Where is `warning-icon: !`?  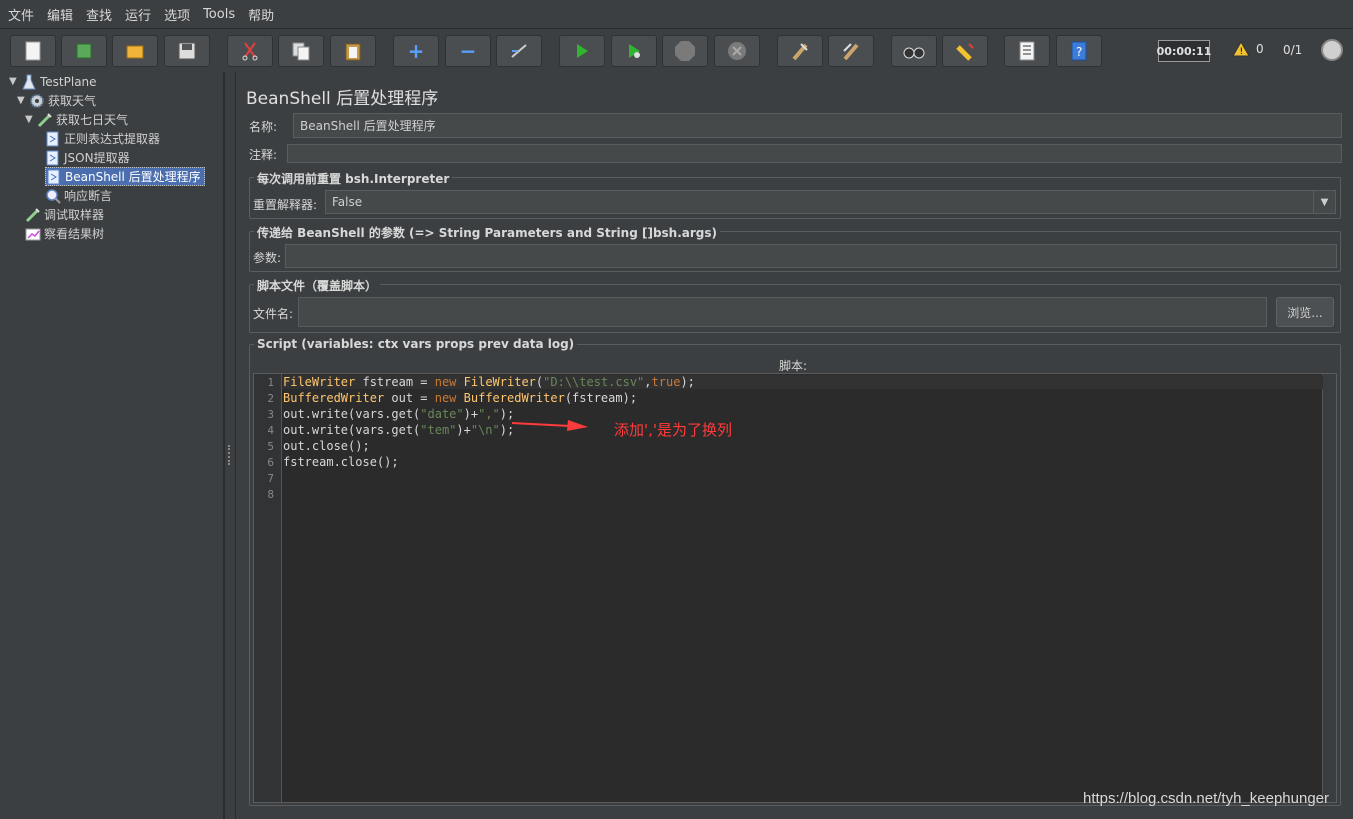 warning-icon: ! is located at coordinates (1241, 49).